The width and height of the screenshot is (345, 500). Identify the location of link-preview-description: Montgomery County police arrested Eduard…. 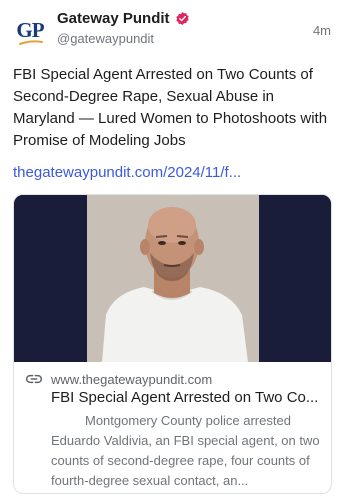
(185, 450).